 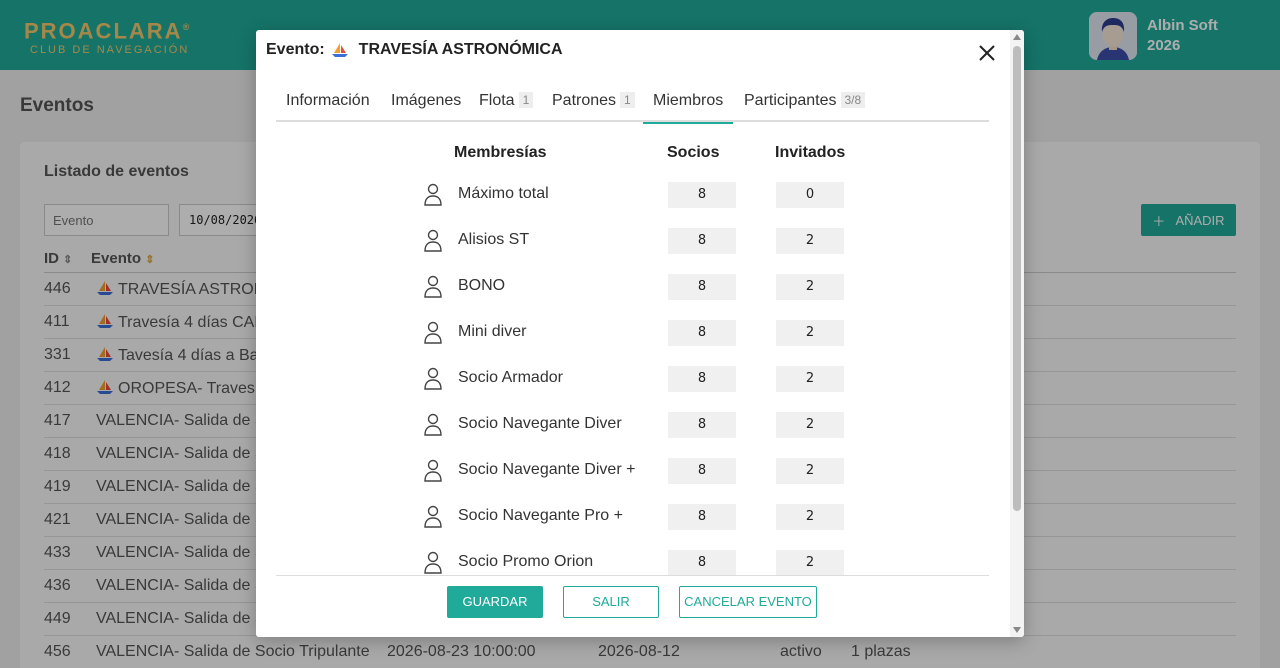 What do you see at coordinates (547, 469) in the screenshot?
I see `membership-name: Socio Navegante Diver +` at bounding box center [547, 469].